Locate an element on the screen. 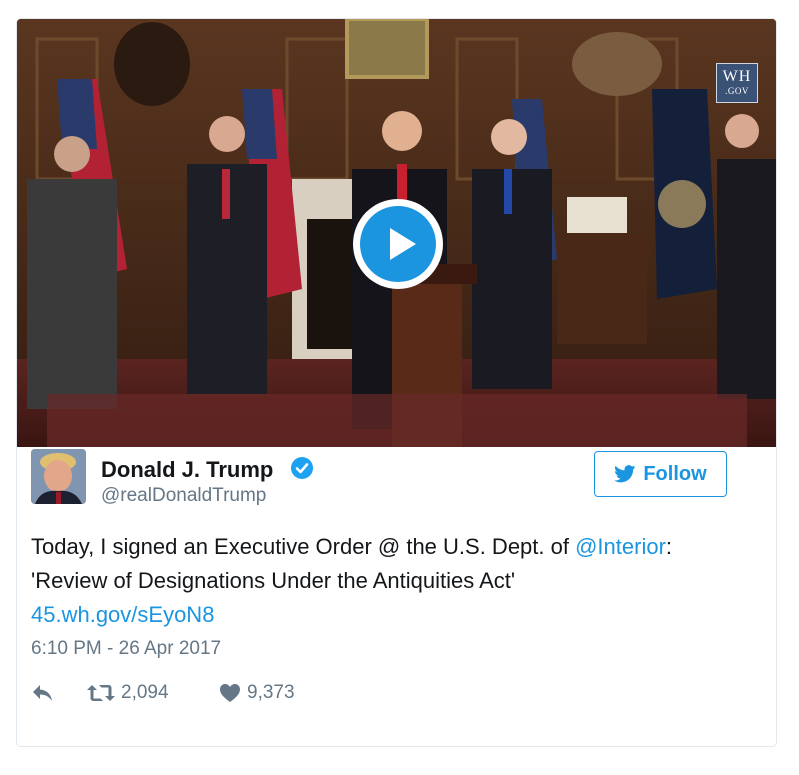 The image size is (799, 775). follow-button: Follow is located at coordinates (660, 474).